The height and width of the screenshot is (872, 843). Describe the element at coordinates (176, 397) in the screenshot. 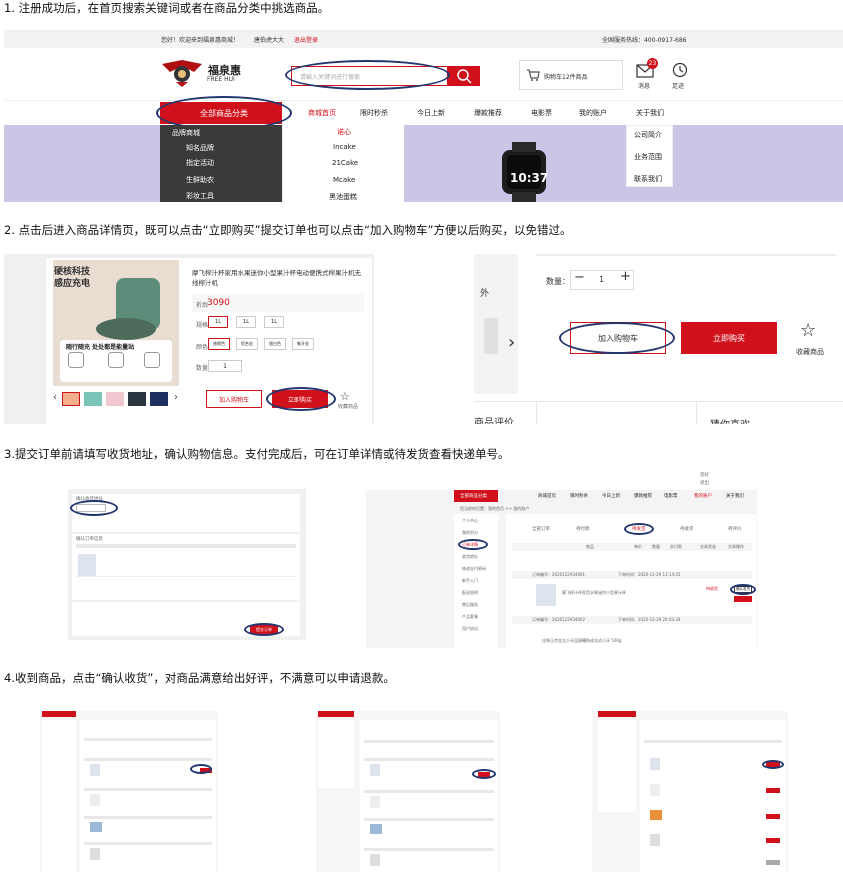

I see `thumb-next-icon: ›` at that location.